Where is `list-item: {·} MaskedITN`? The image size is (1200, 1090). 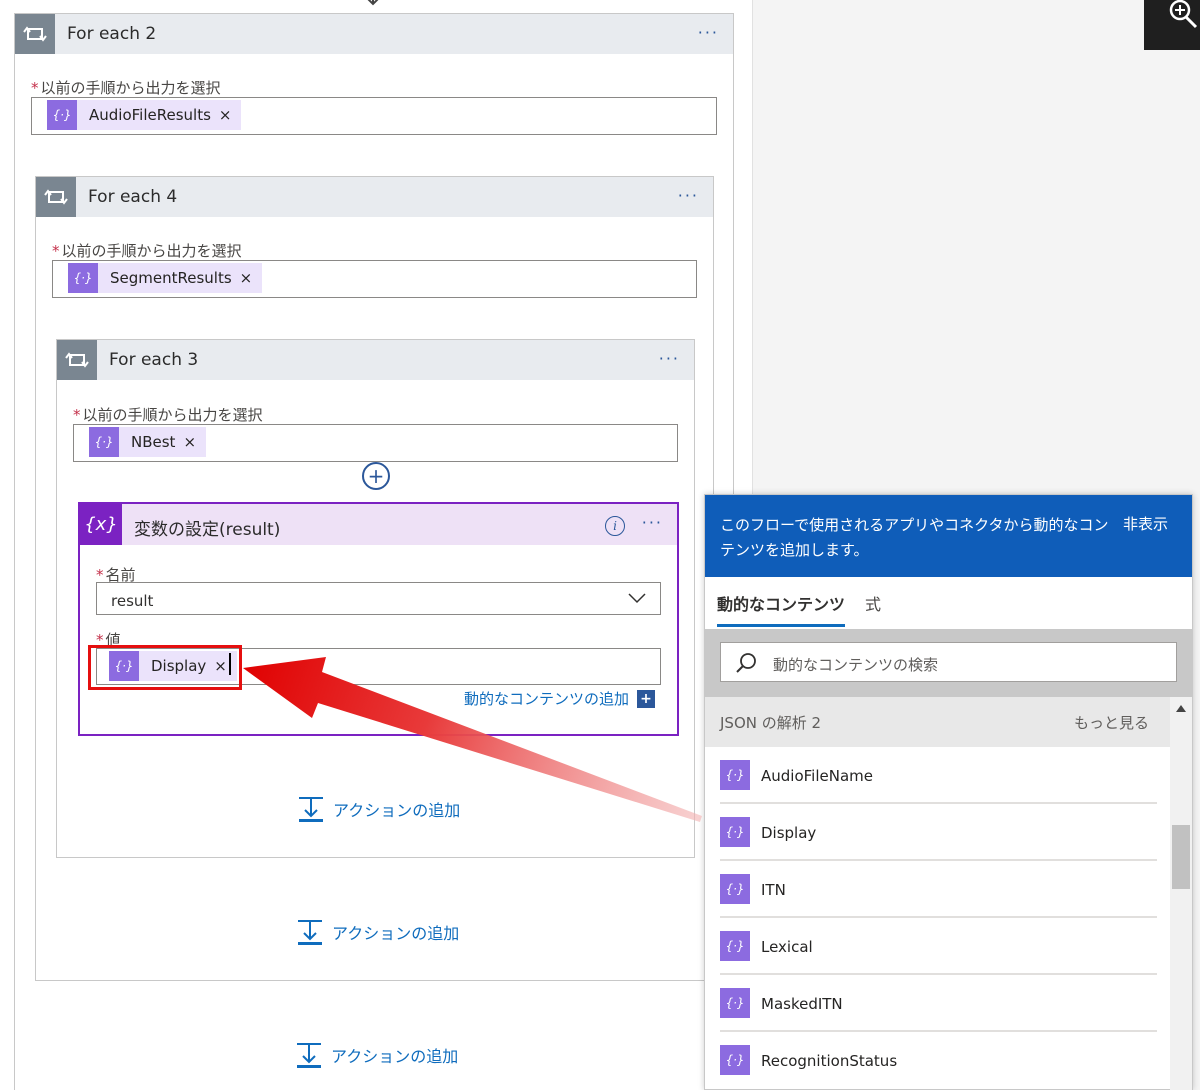 list-item: {·} MaskedITN is located at coordinates (938, 1003).